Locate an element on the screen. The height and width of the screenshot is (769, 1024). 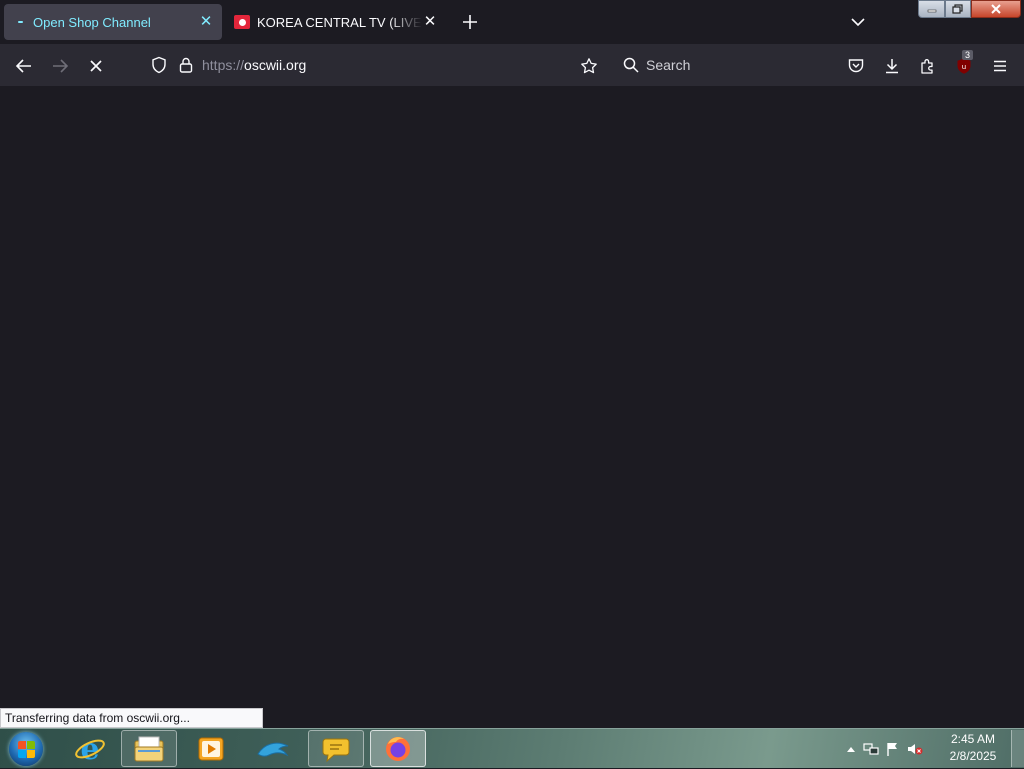
tab-open-shop-channel: Open Shop Channel ✕ is located at coordinates (113, 22).